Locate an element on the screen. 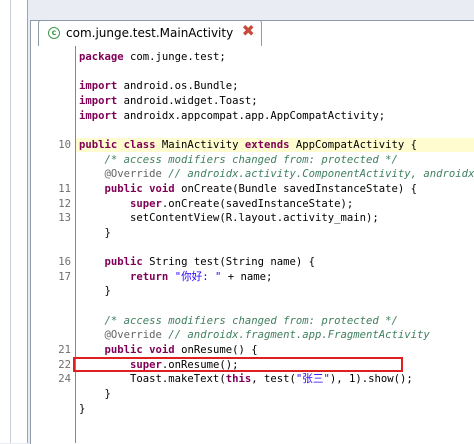 The width and height of the screenshot is (474, 444). code-line: import android.os.Bundle; is located at coordinates (158, 86).